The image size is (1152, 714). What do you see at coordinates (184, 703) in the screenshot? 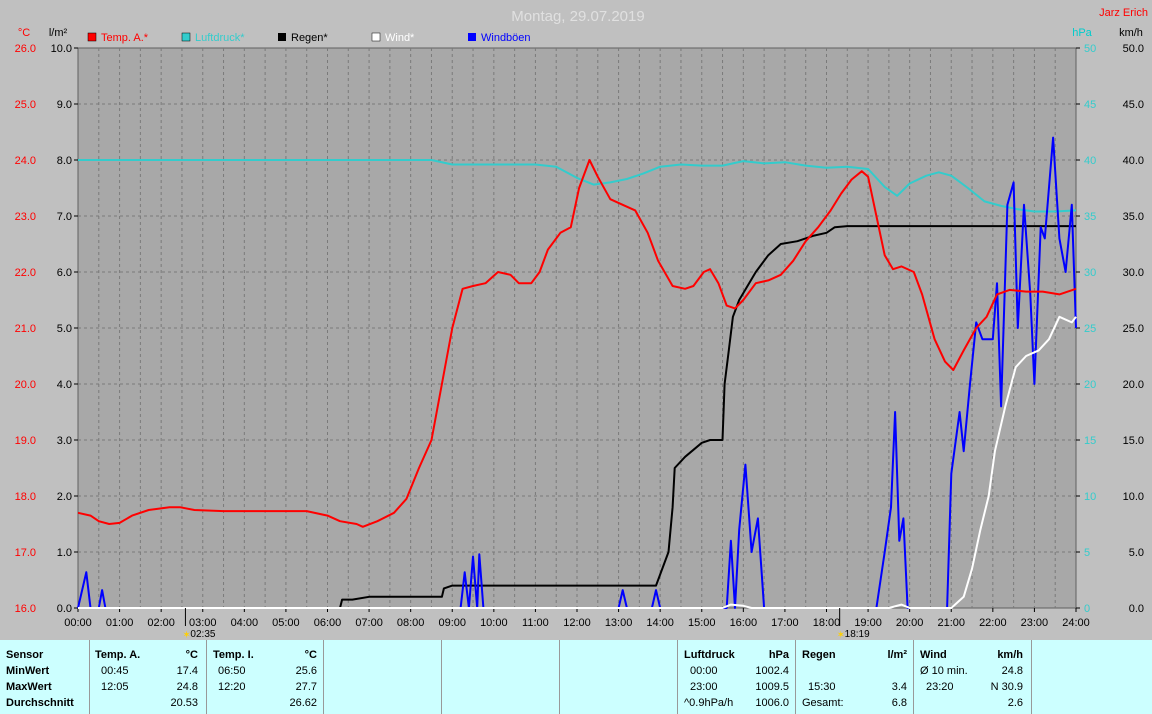
I see `temp-a-average: 20.53` at bounding box center [184, 703].